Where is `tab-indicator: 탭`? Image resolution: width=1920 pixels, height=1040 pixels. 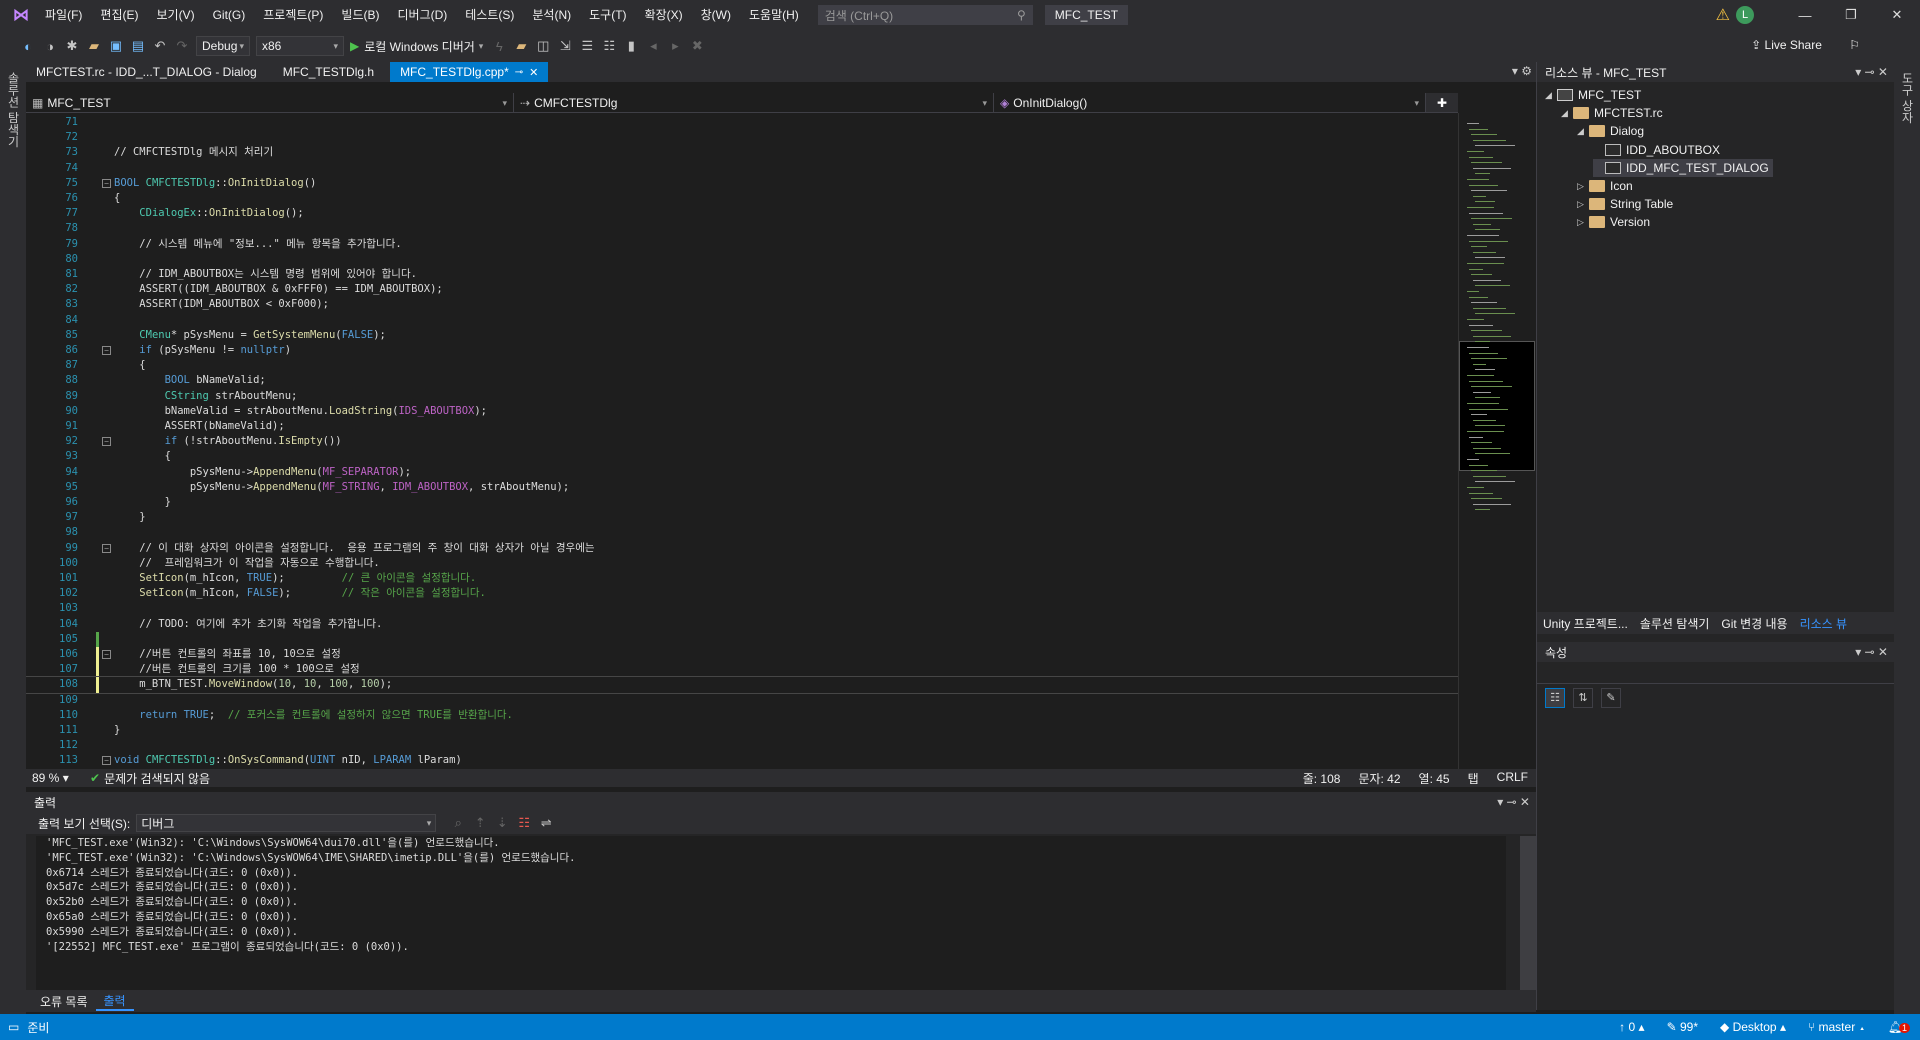
tab-indicator: 탭 is located at coordinates (1473, 778).